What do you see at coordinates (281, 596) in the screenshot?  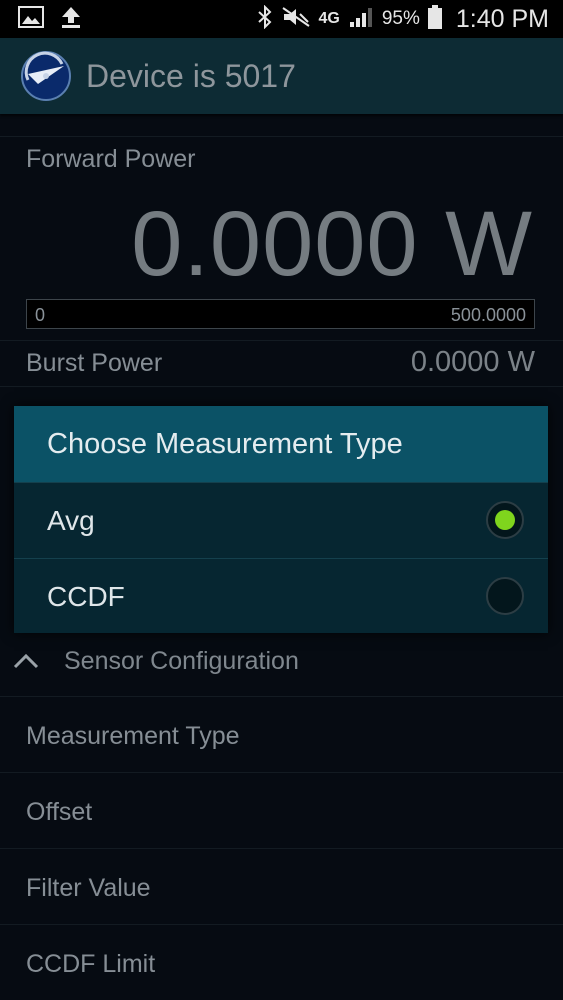 I see `option-ccdf: CCDF` at bounding box center [281, 596].